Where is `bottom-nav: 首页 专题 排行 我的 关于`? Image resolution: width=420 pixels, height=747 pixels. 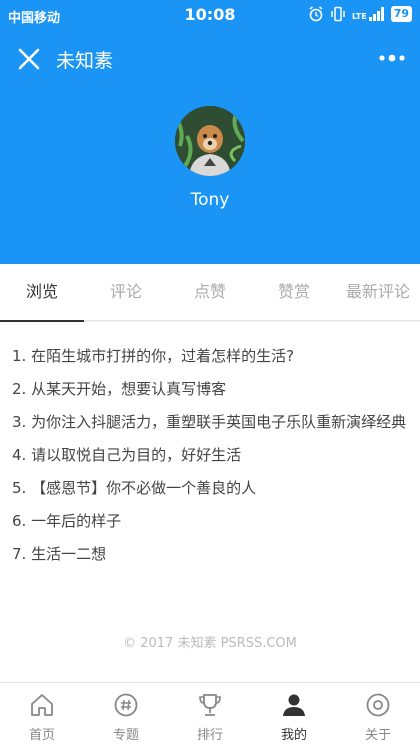
bottom-nav: 首页 专题 排行 我的 关于 is located at coordinates (210, 714).